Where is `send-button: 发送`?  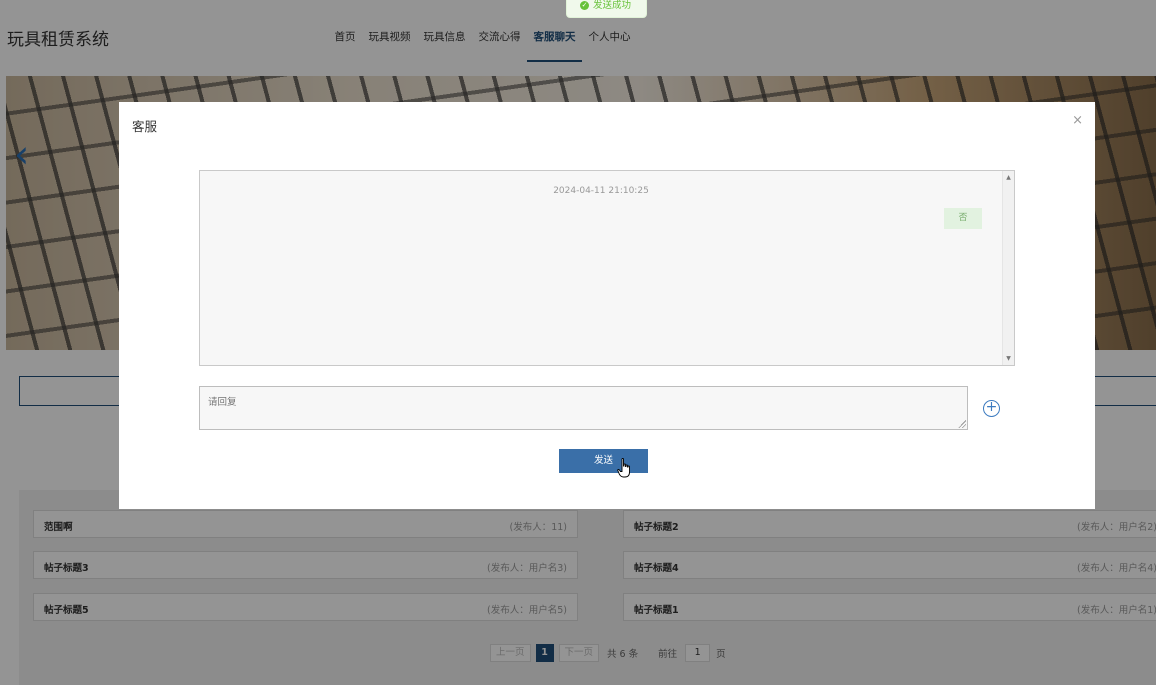 send-button: 发送 is located at coordinates (603, 461).